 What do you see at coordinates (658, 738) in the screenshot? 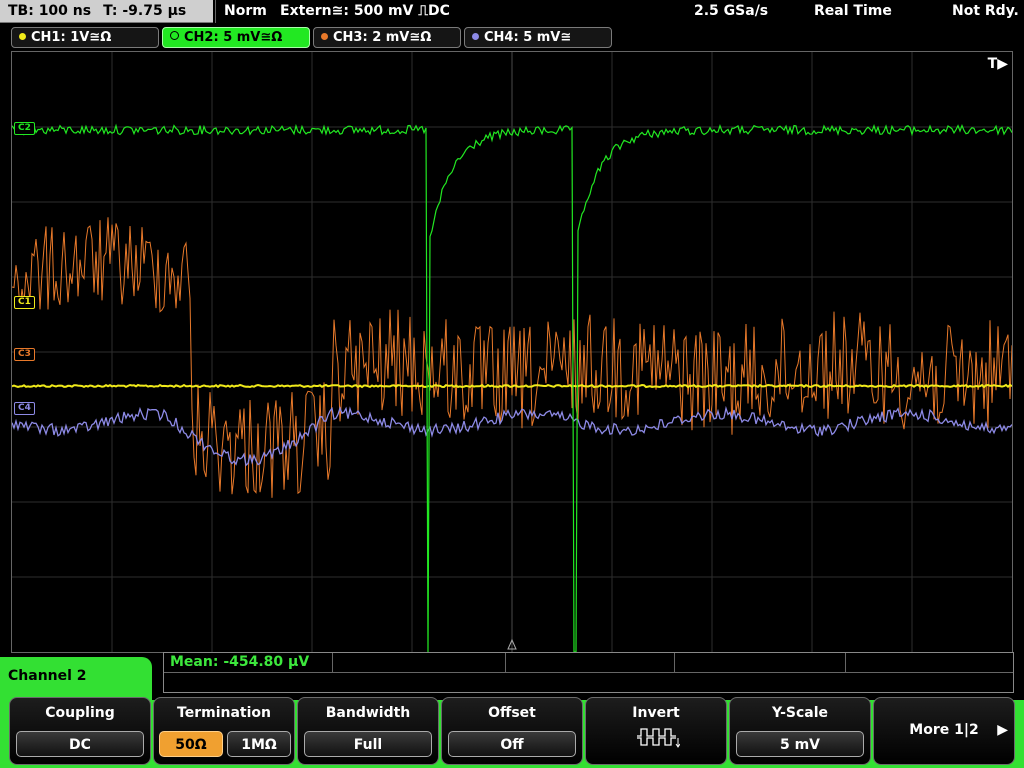
I see `invert-waveform-icon` at bounding box center [658, 738].